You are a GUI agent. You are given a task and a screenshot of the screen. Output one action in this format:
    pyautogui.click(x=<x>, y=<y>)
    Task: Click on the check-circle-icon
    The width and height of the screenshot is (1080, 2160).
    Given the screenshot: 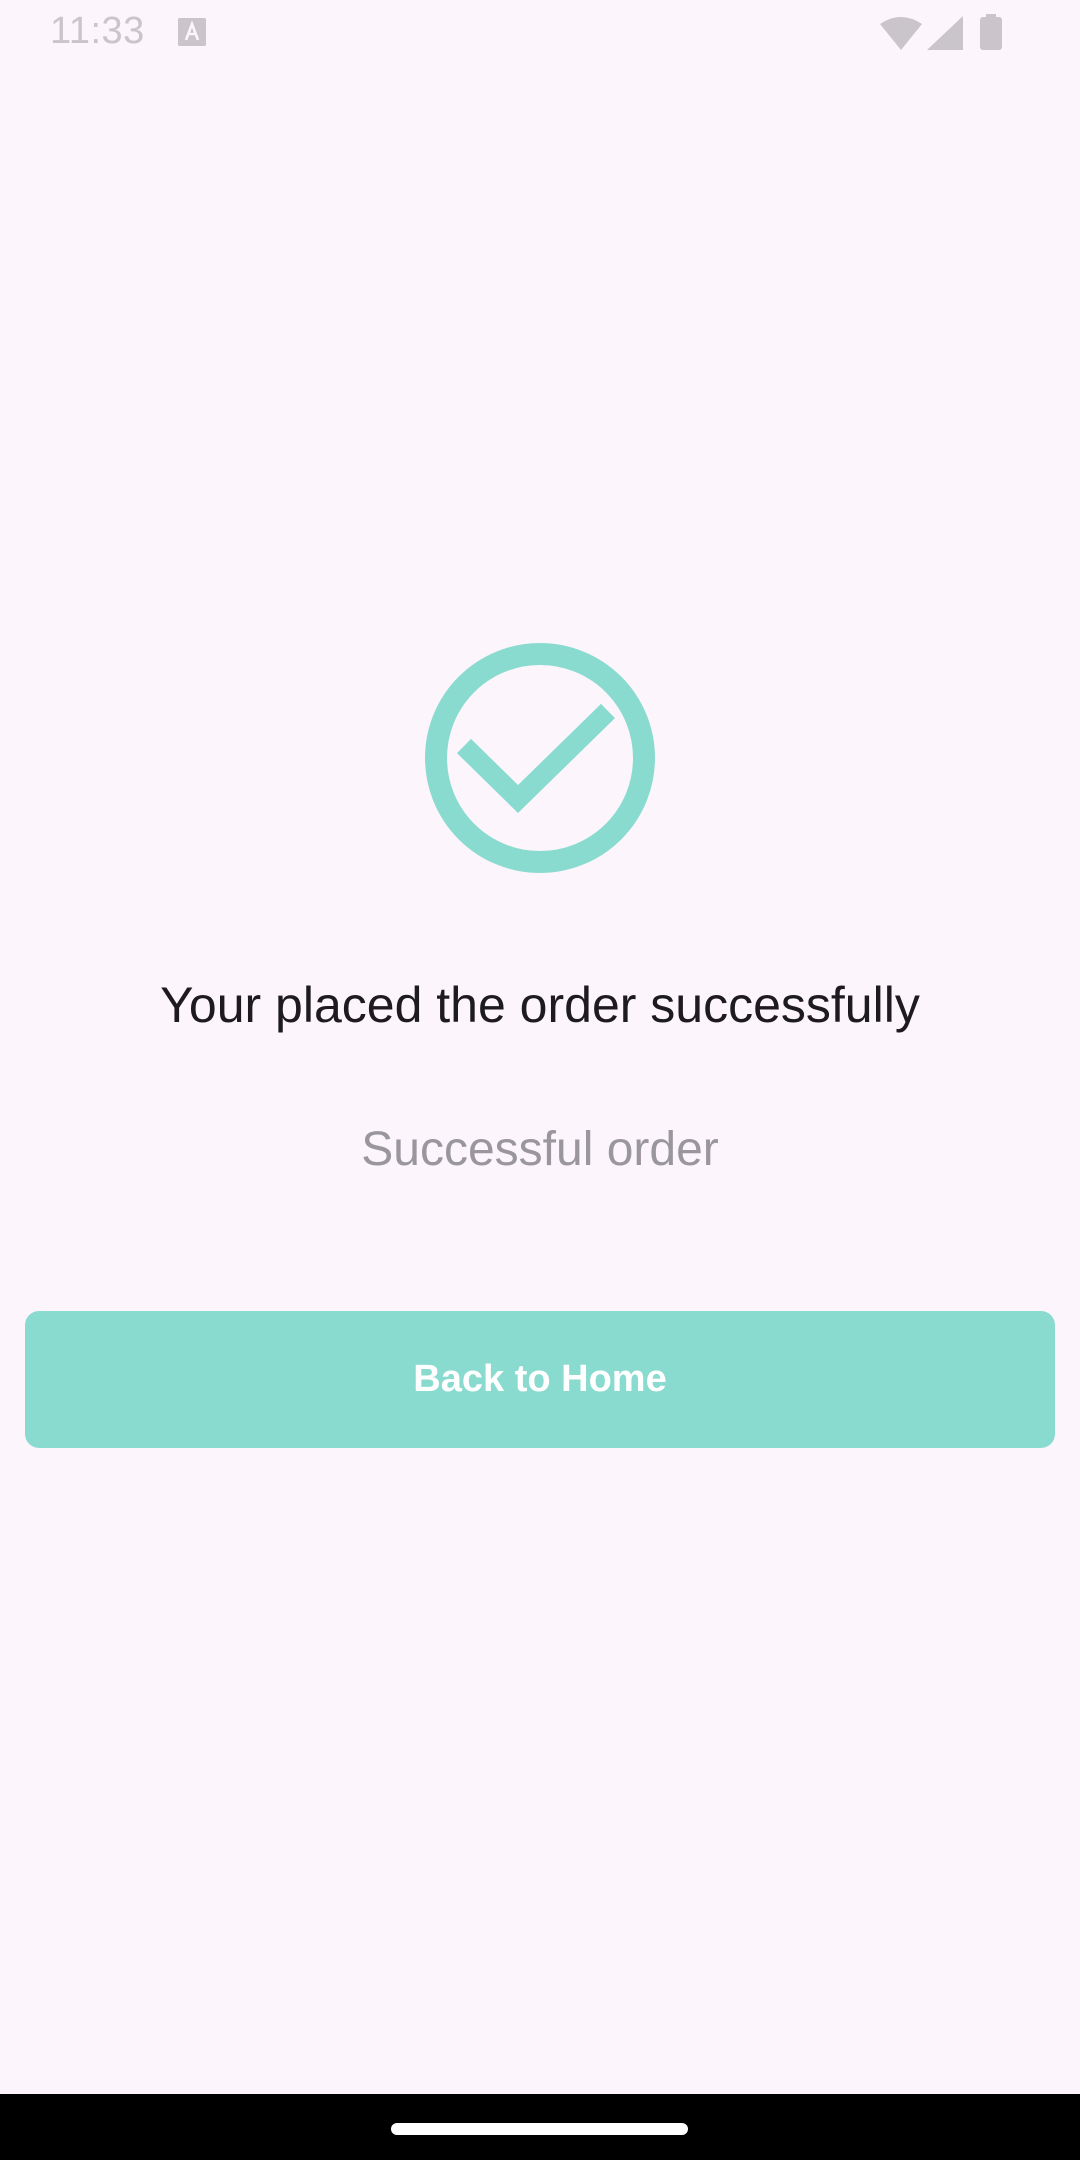 What is the action you would take?
    pyautogui.click(x=540, y=758)
    